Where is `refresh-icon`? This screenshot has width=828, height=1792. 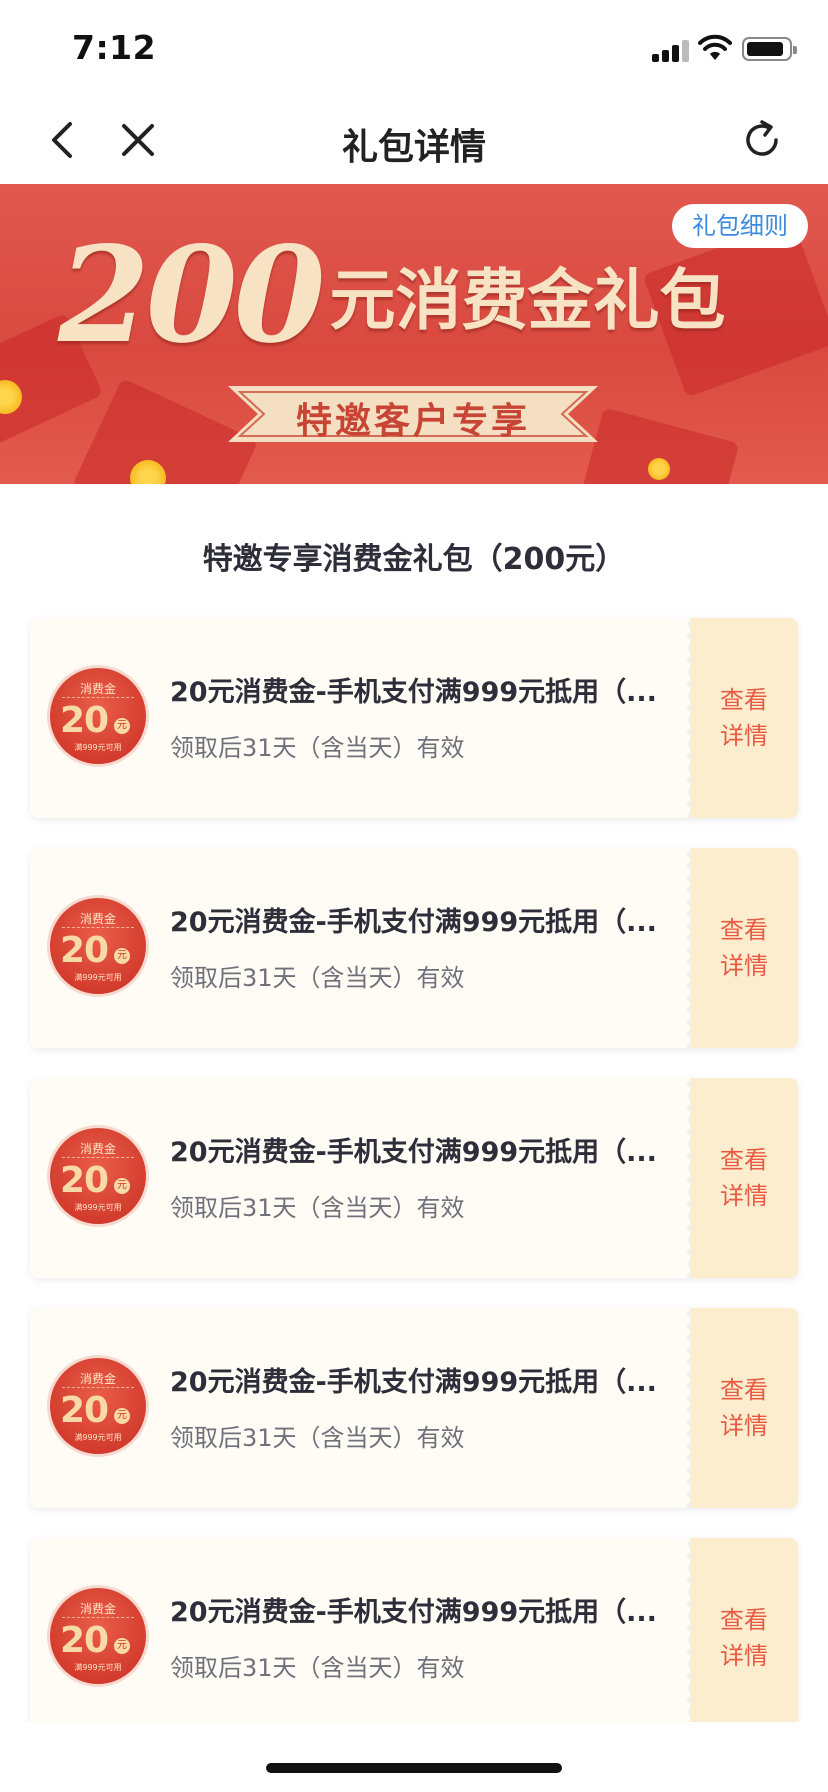
refresh-icon is located at coordinates (762, 140).